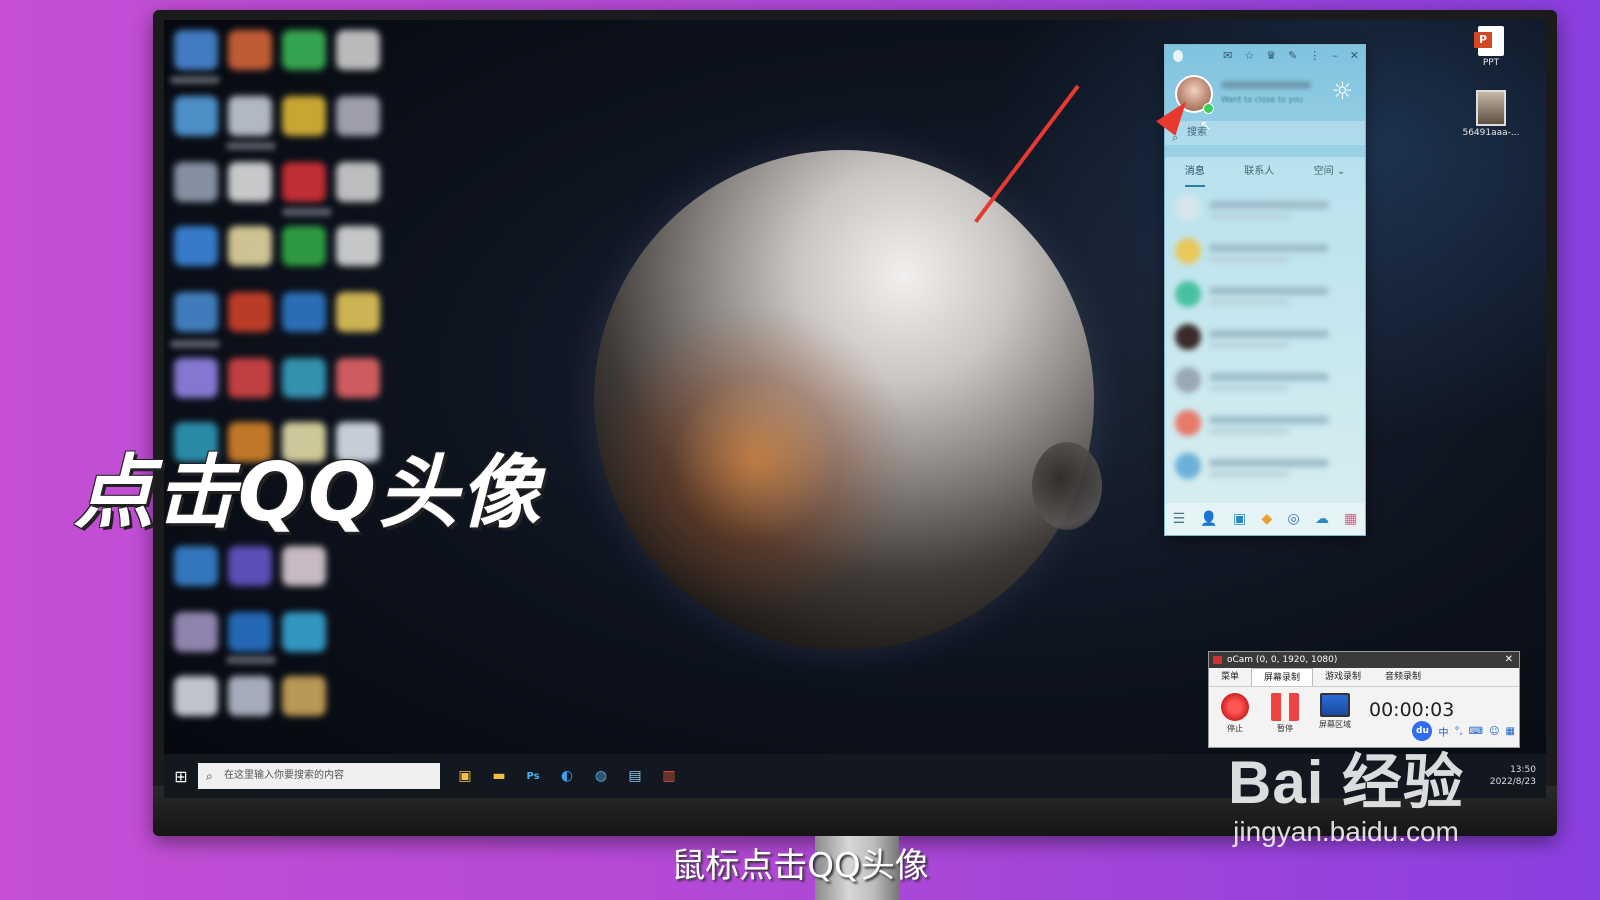 The image size is (1600, 900). Describe the element at coordinates (567, 776) in the screenshot. I see `browser-icon: ◐` at that location.